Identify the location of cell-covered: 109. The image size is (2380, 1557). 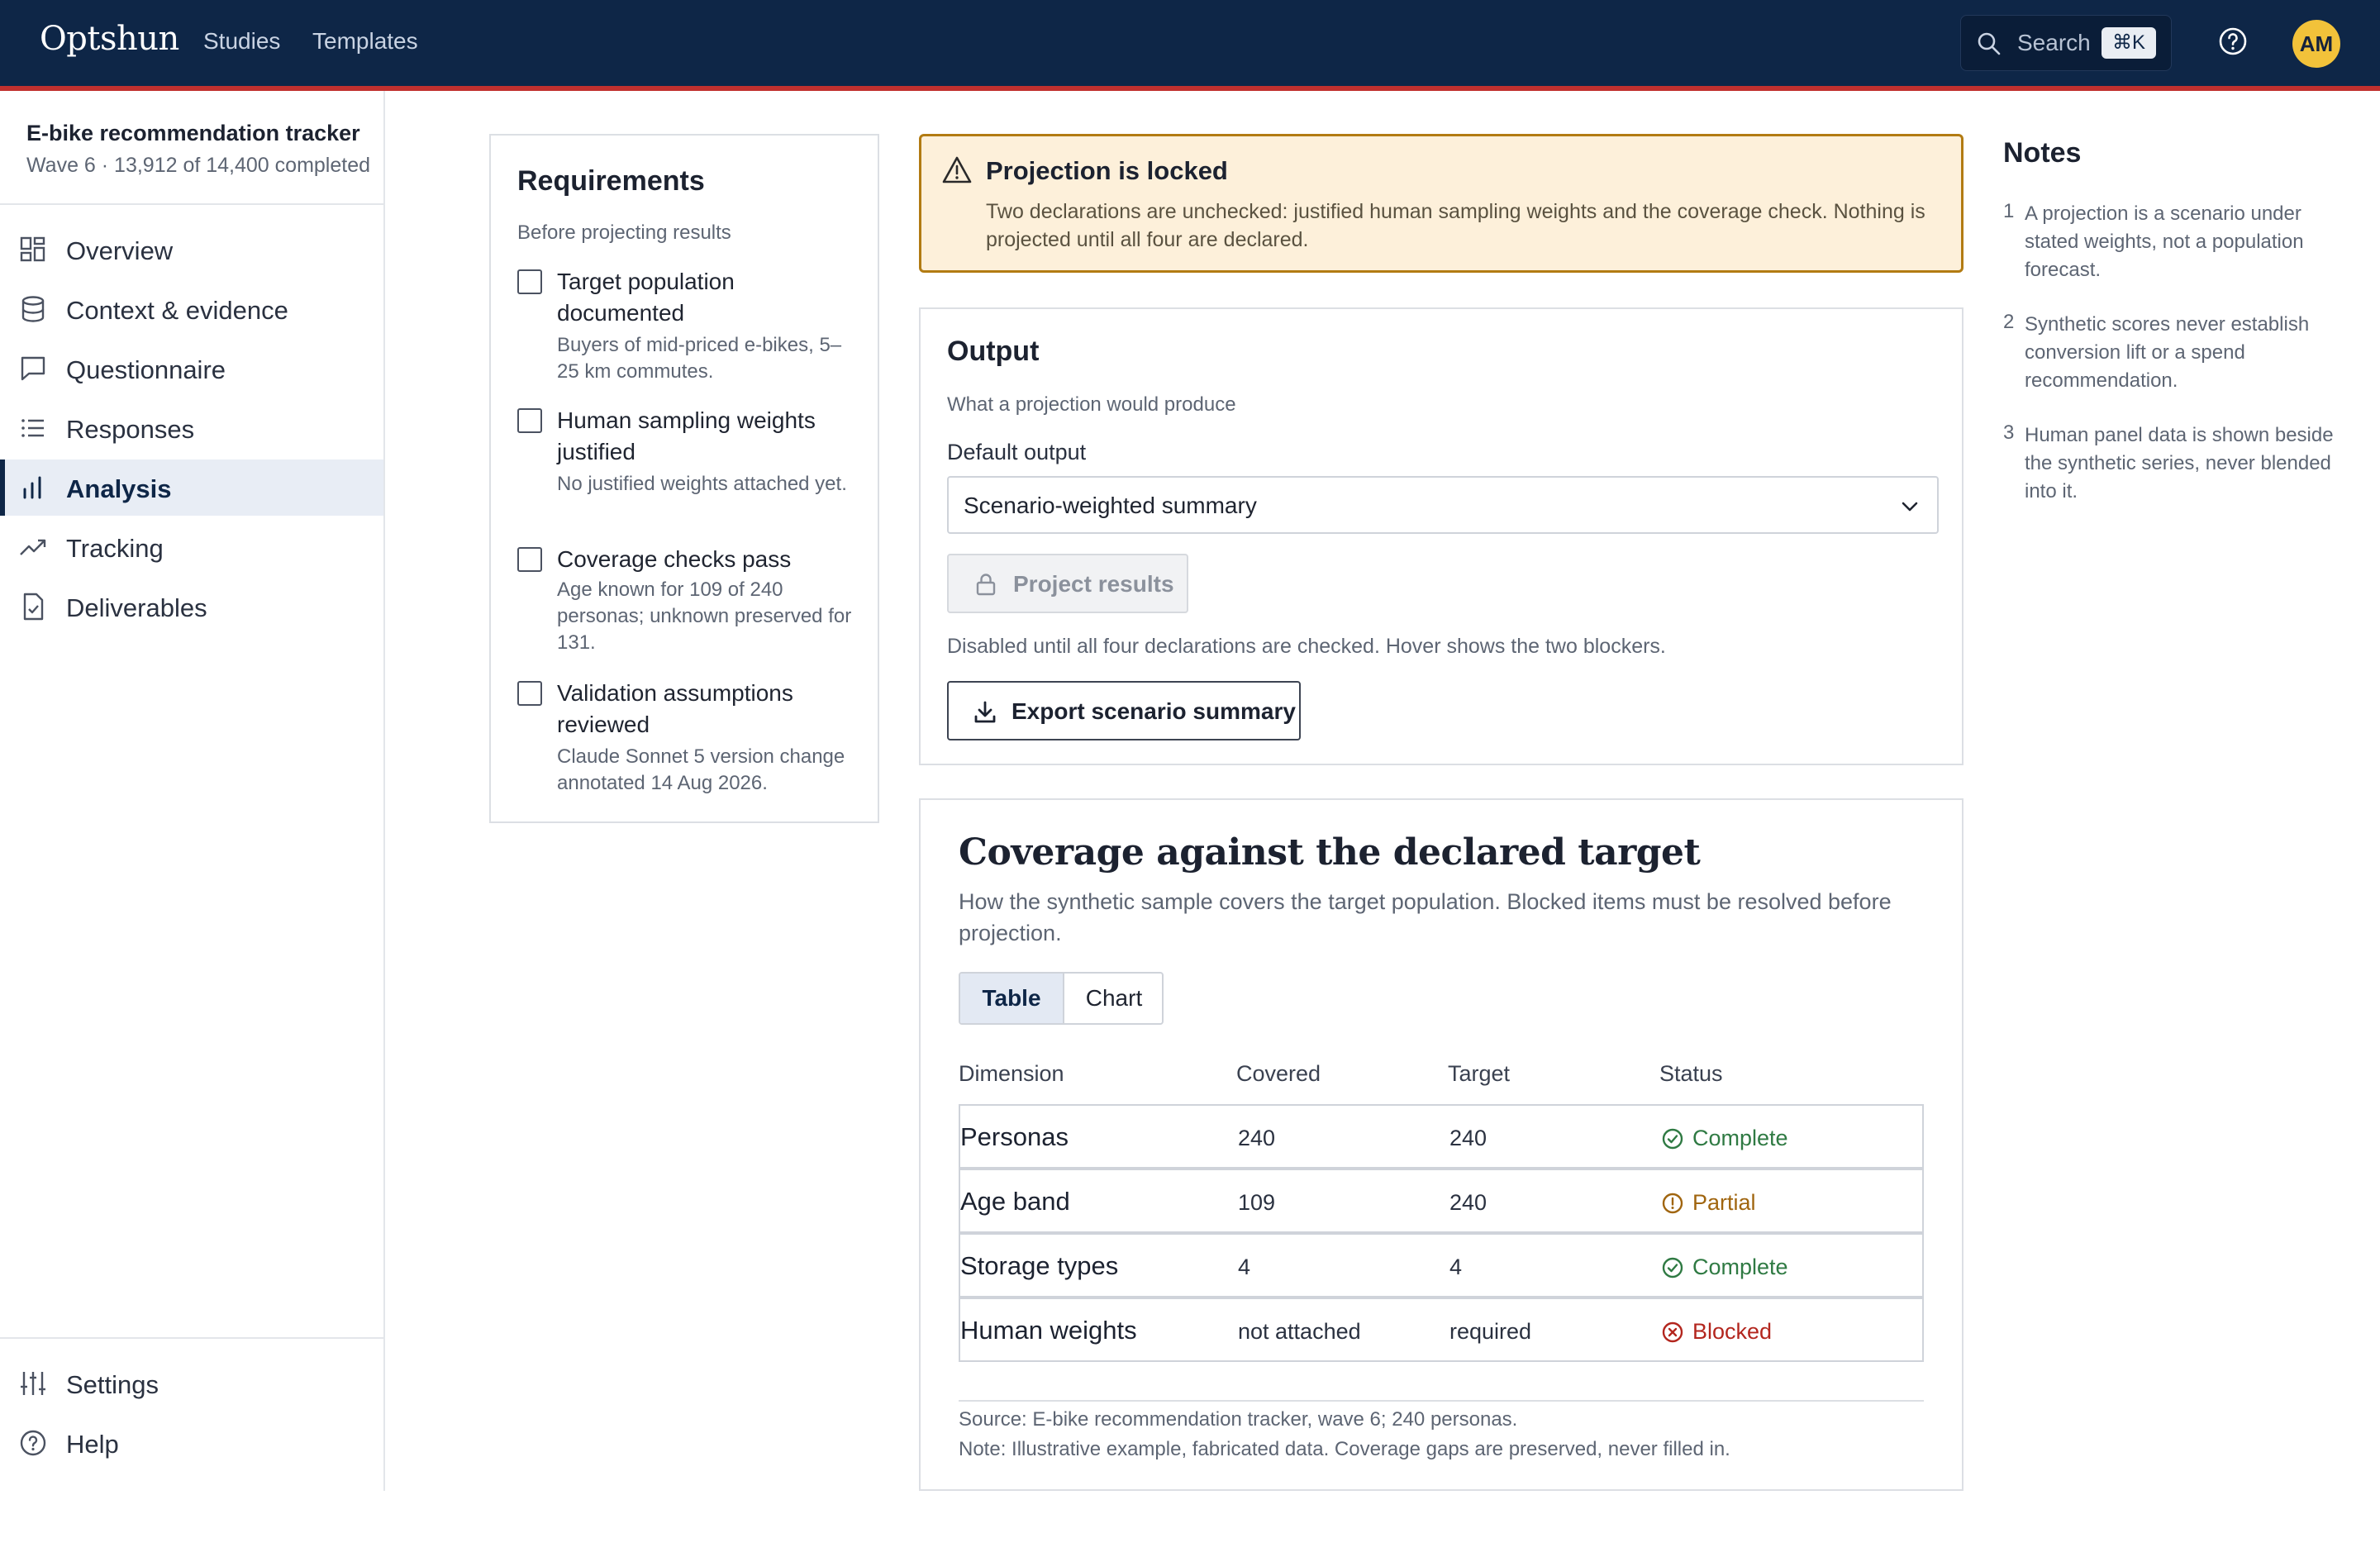
(1257, 1202).